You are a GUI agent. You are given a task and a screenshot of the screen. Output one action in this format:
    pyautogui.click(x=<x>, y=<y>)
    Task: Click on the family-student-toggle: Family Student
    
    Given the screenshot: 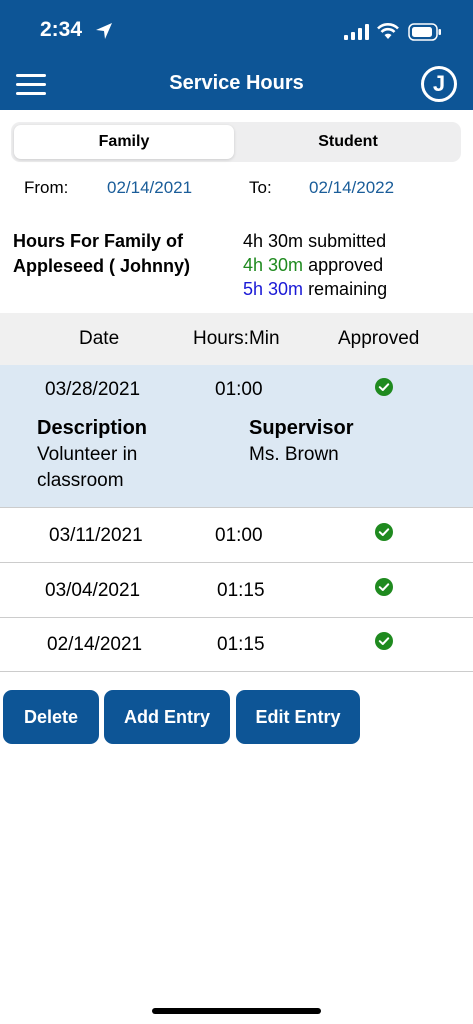 What is the action you would take?
    pyautogui.click(x=236, y=142)
    